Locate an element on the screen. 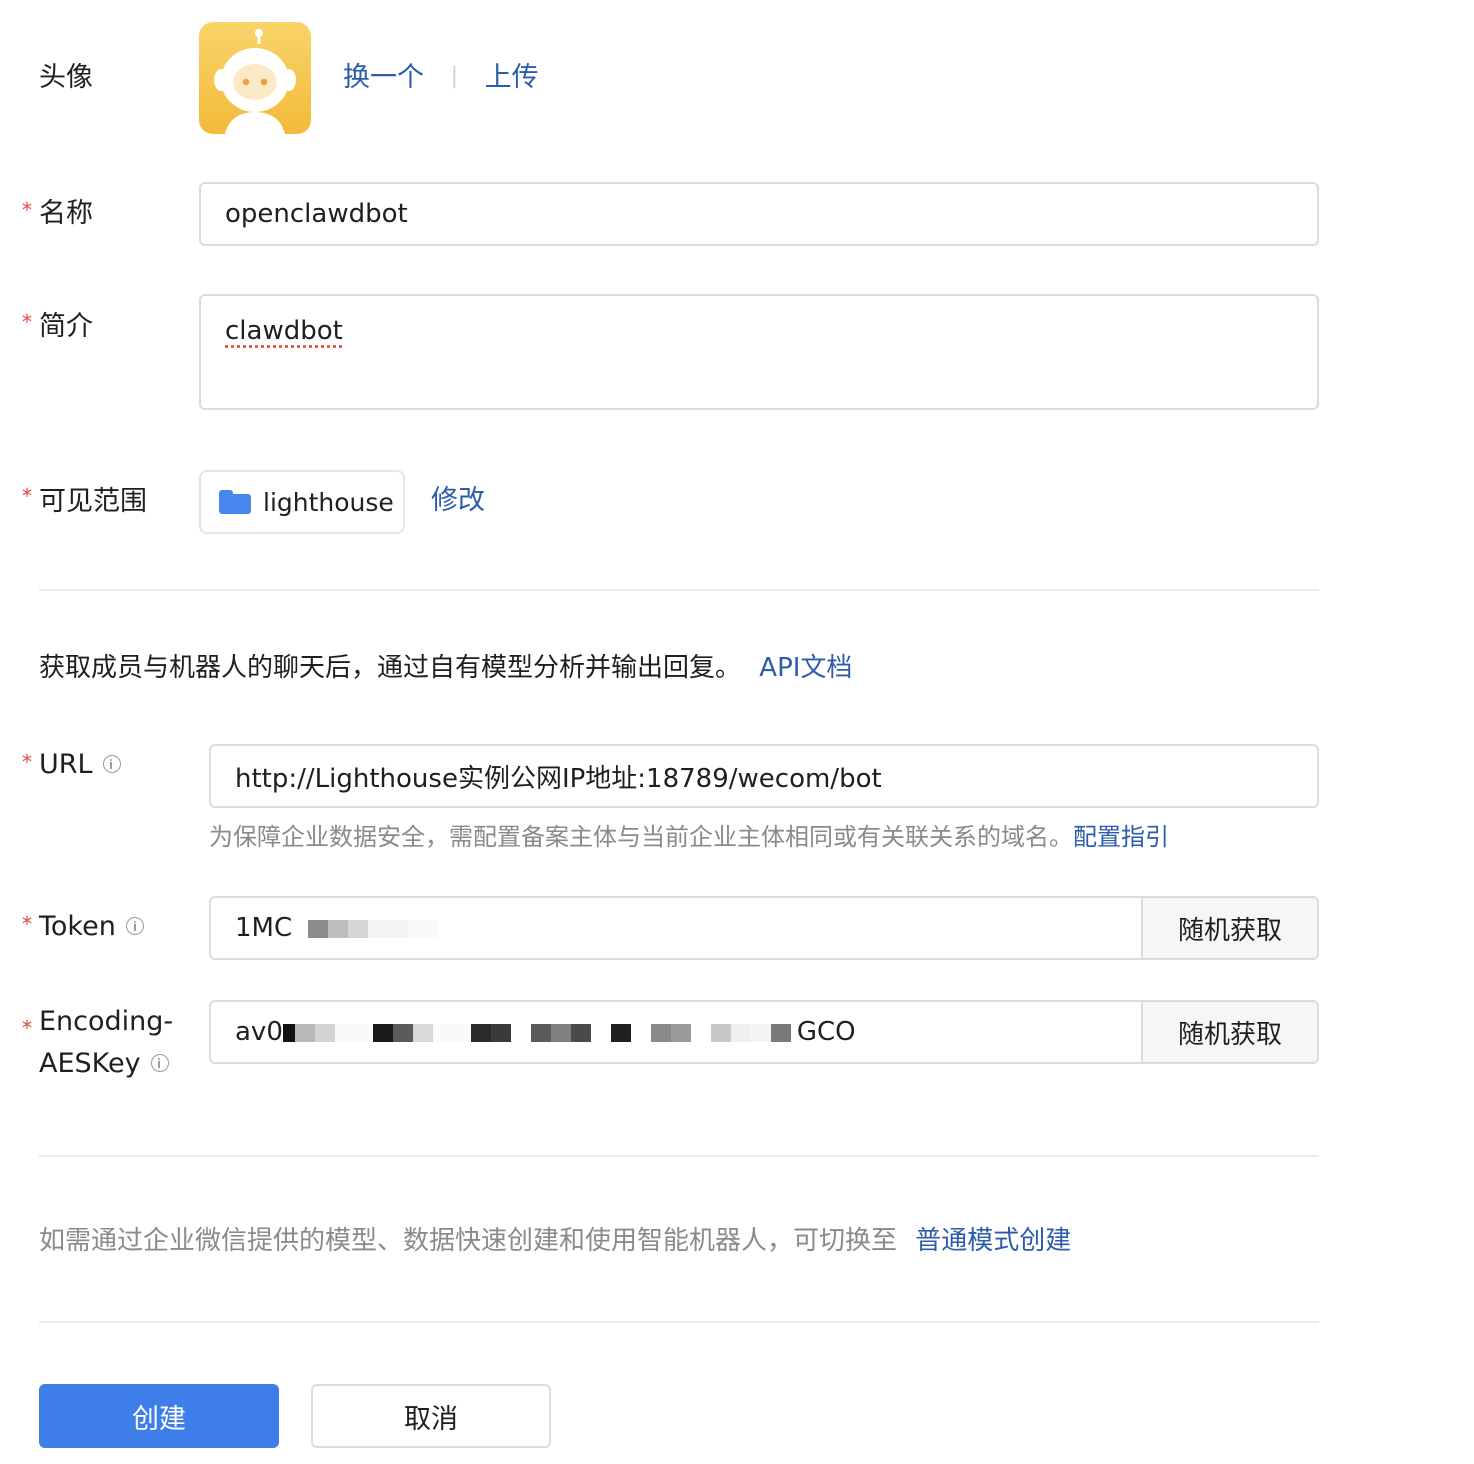  url-input is located at coordinates (764, 776).